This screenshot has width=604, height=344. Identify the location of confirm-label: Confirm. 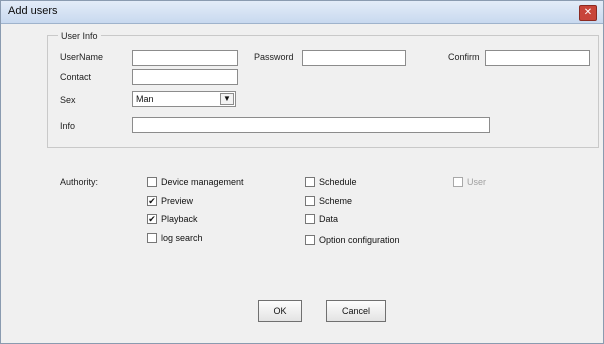
(464, 57).